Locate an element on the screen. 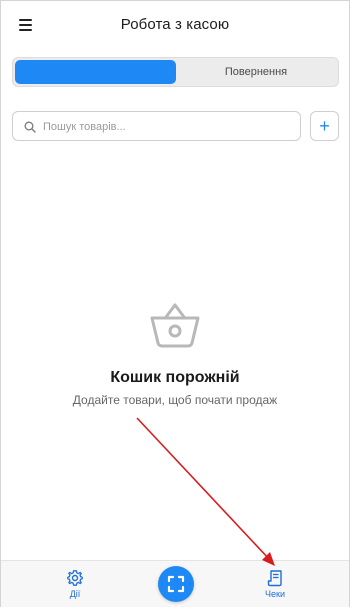 The image size is (350, 607). search-field is located at coordinates (156, 126).